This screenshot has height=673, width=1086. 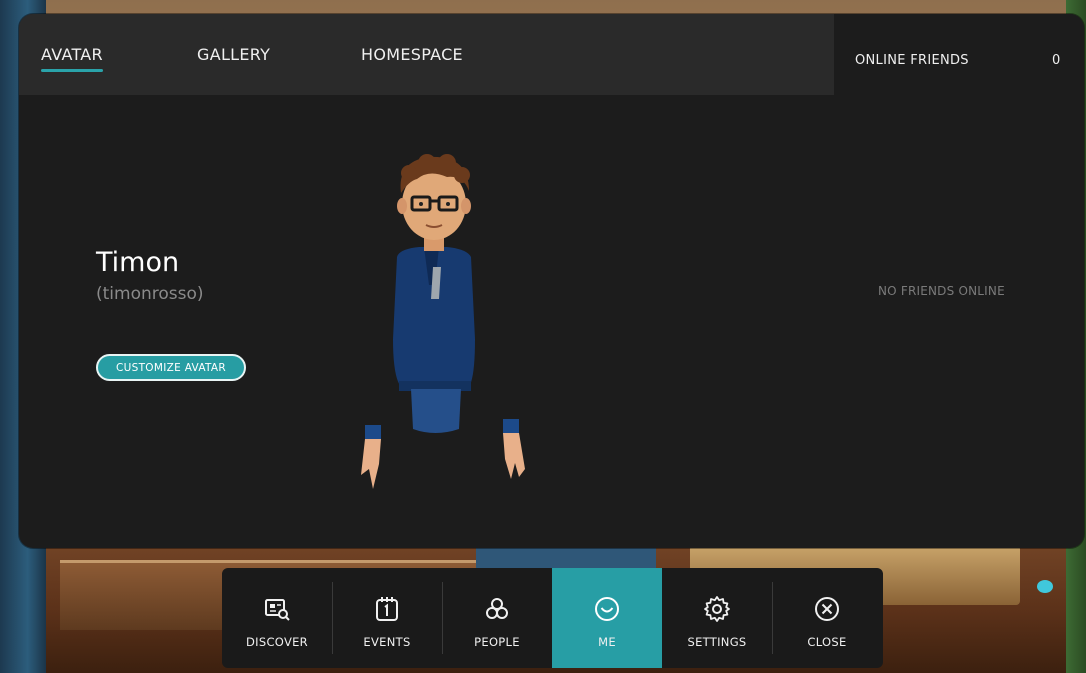 I want to click on smiley-icon, so click(x=607, y=609).